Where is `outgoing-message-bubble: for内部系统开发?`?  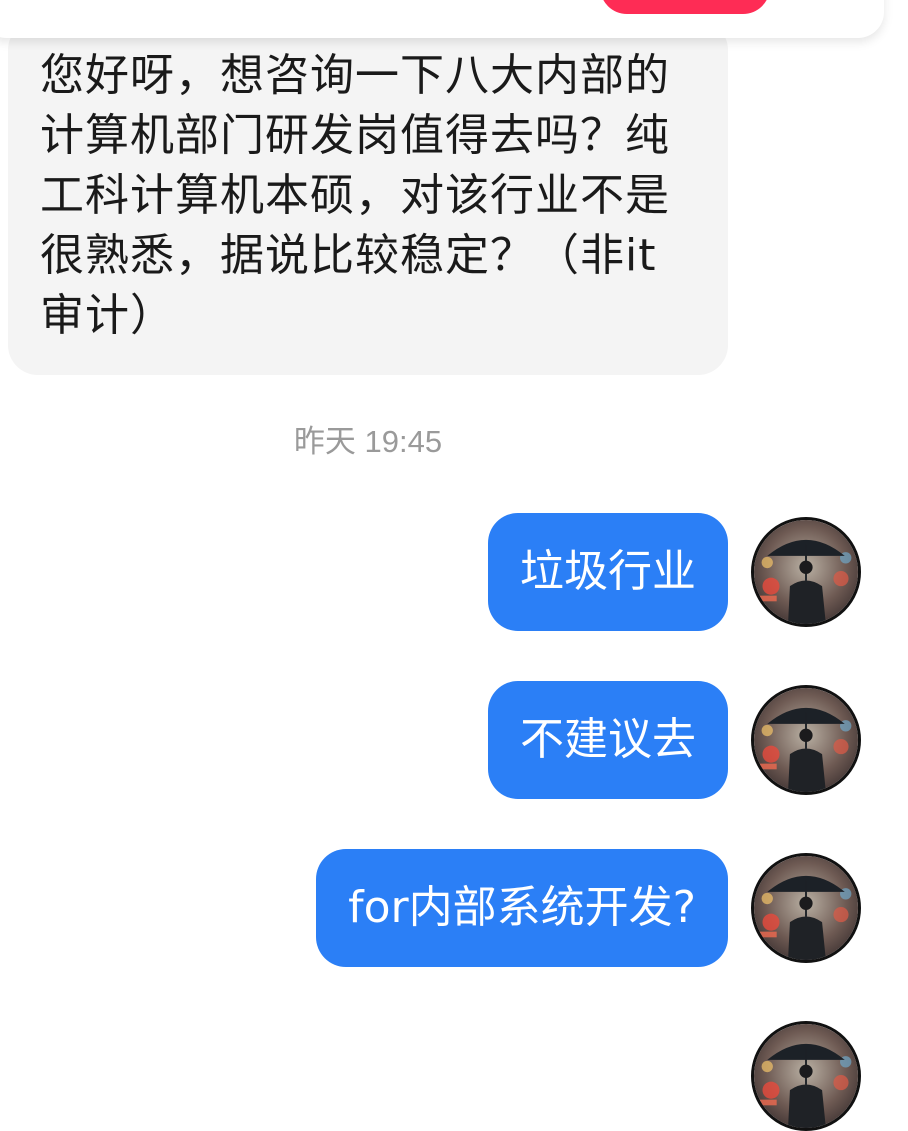 outgoing-message-bubble: for内部系统开发? is located at coordinates (522, 908).